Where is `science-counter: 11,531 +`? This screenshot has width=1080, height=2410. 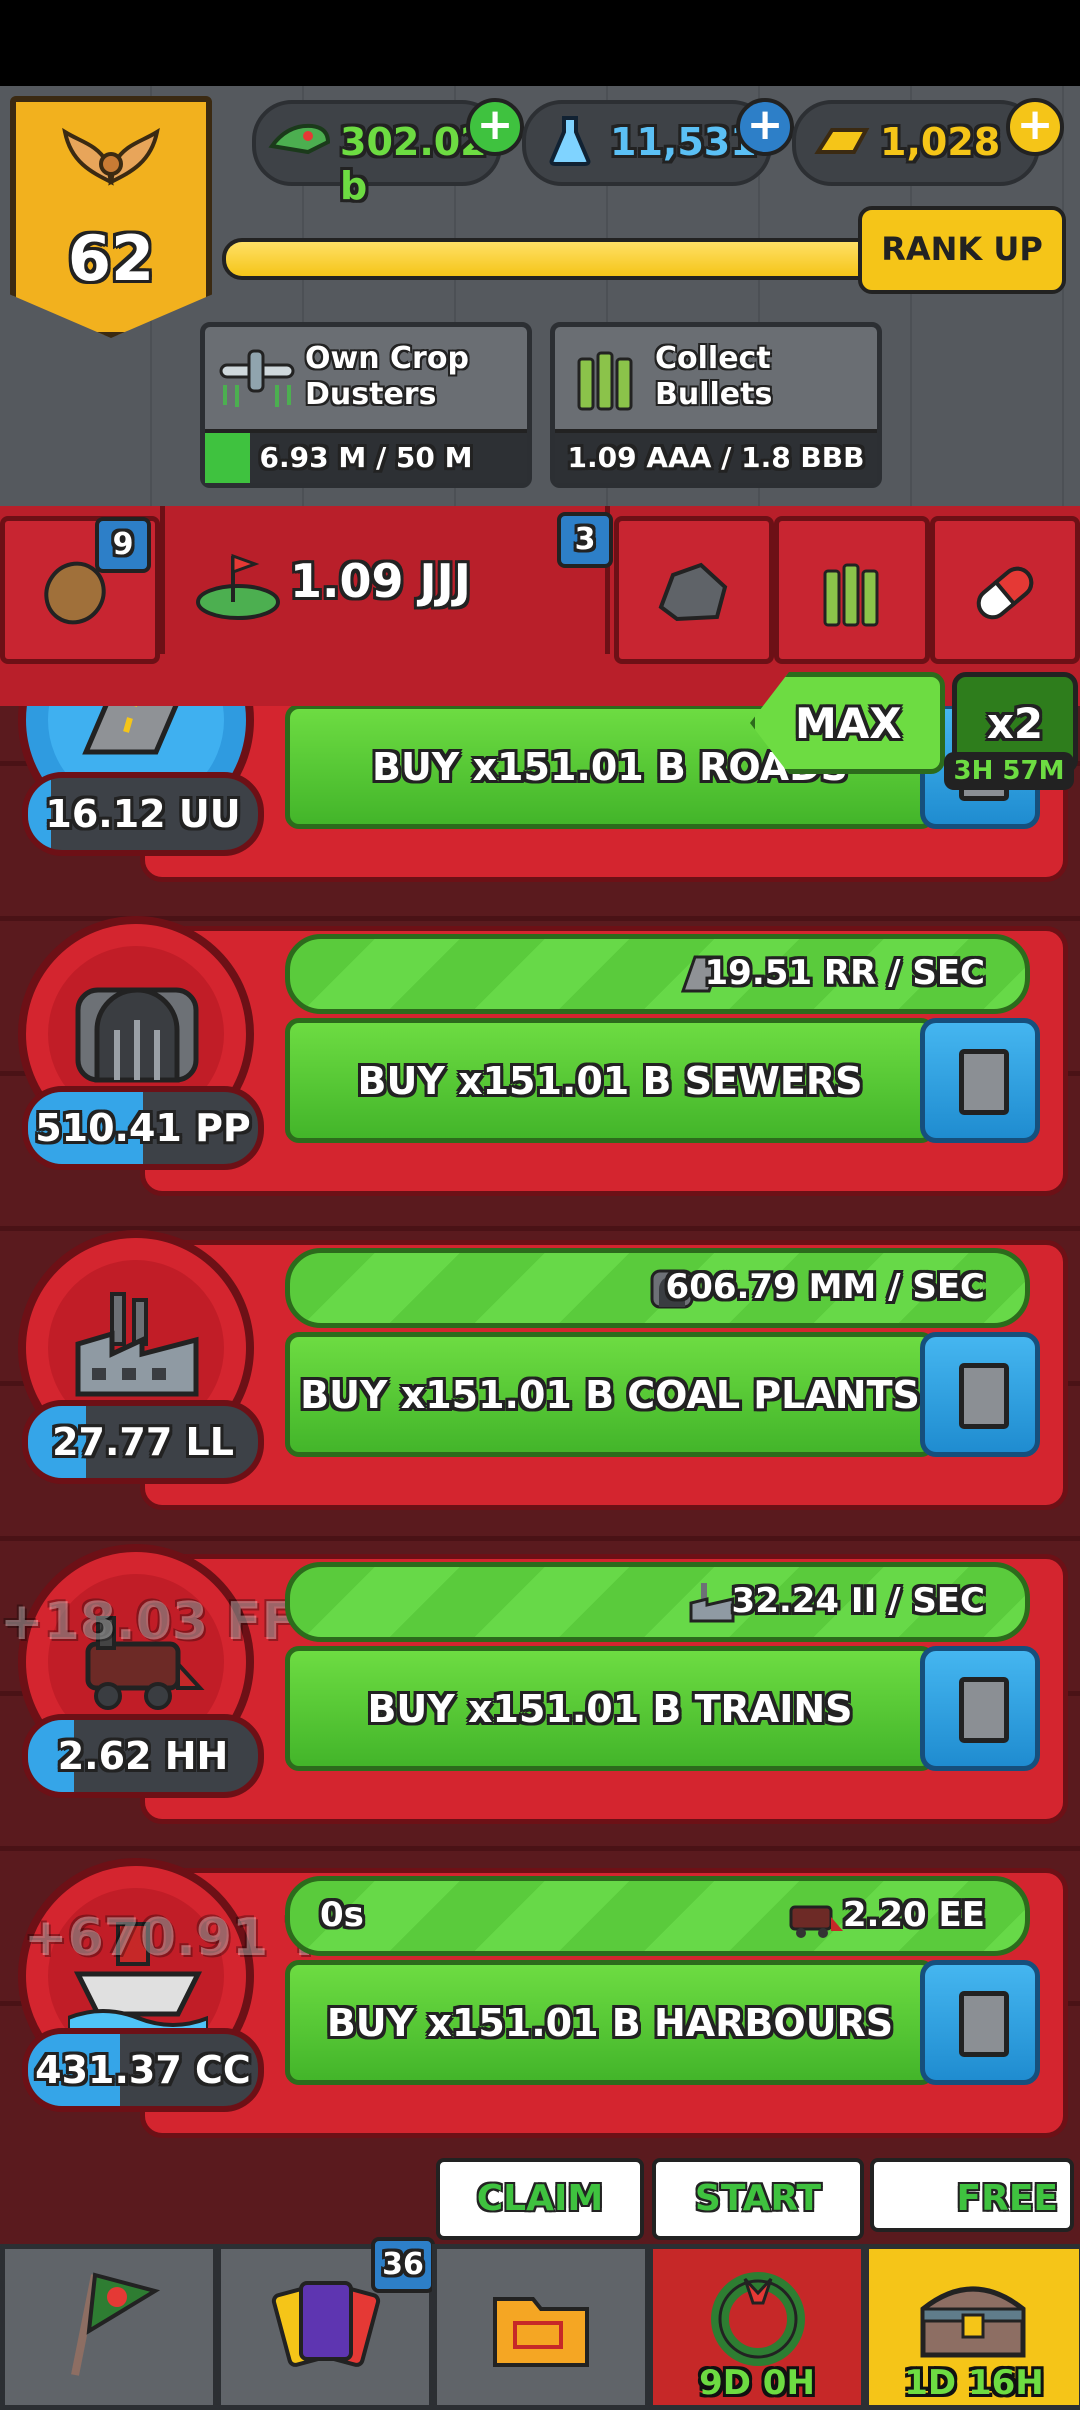
science-counter: 11,531 + is located at coordinates (658, 142).